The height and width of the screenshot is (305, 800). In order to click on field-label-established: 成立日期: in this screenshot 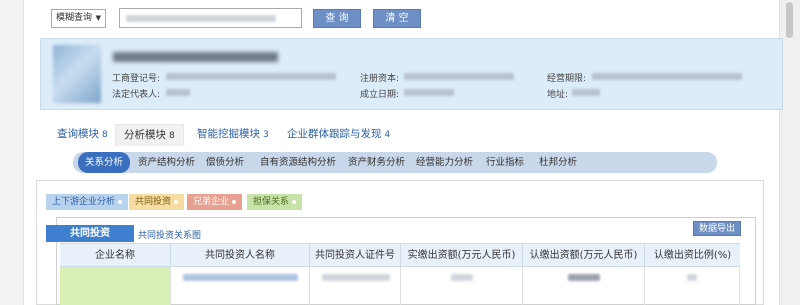, I will do `click(380, 95)`.